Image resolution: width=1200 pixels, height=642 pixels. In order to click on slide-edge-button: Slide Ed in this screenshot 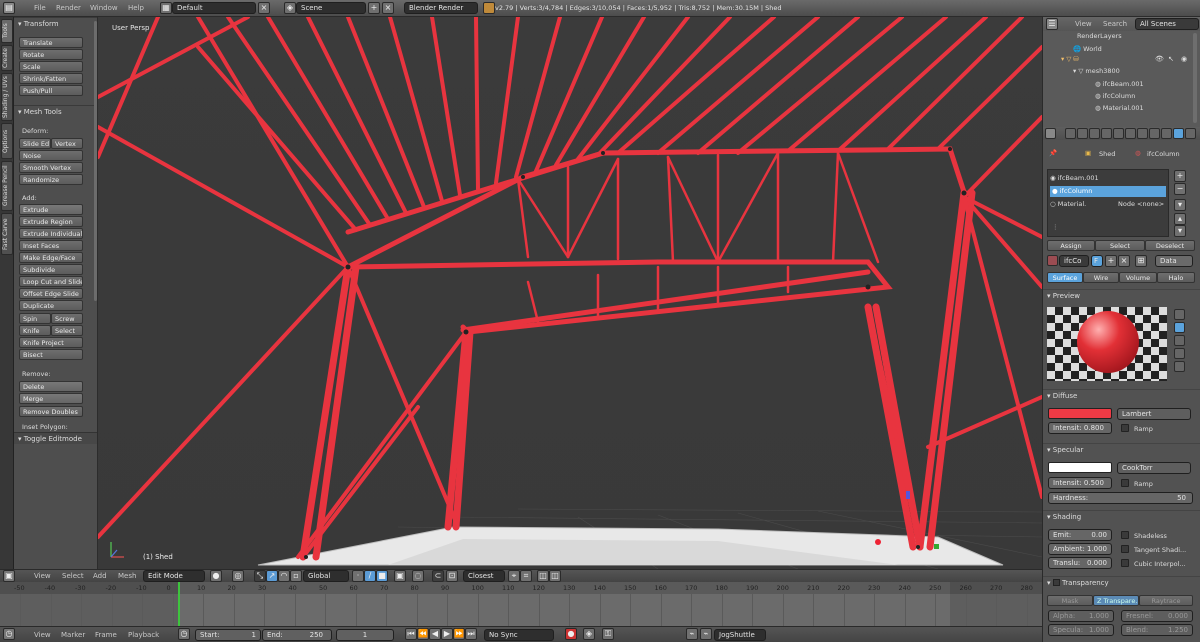, I will do `click(35, 143)`.